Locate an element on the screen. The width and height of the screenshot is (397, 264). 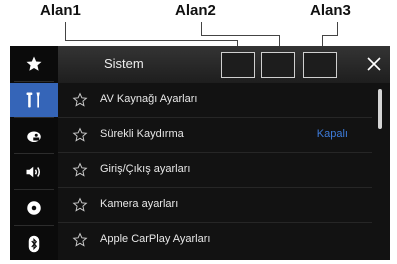
speaker-volume-icon is located at coordinates (33, 172).